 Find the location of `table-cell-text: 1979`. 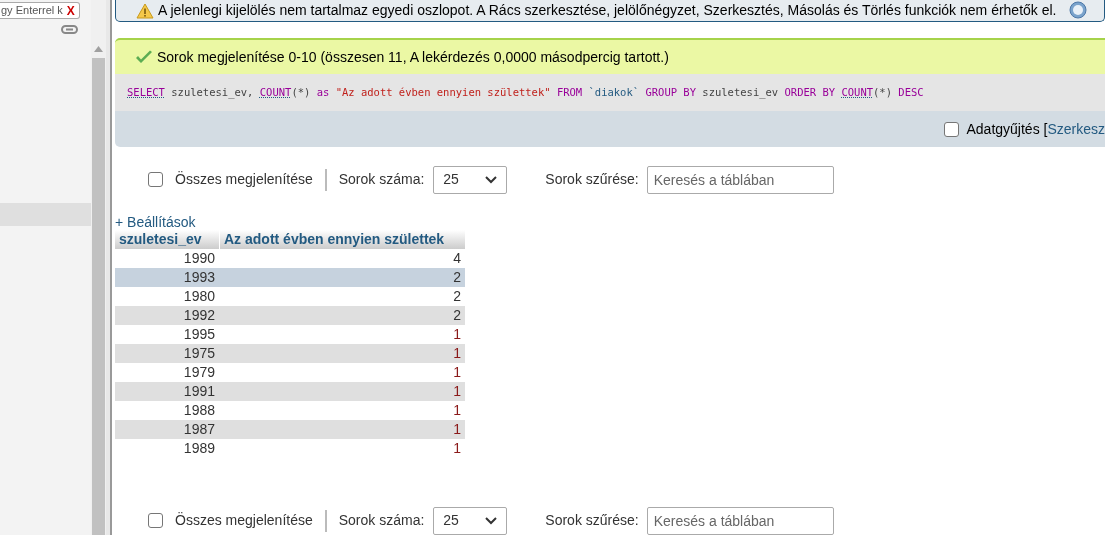

table-cell-text: 1979 is located at coordinates (199, 372).